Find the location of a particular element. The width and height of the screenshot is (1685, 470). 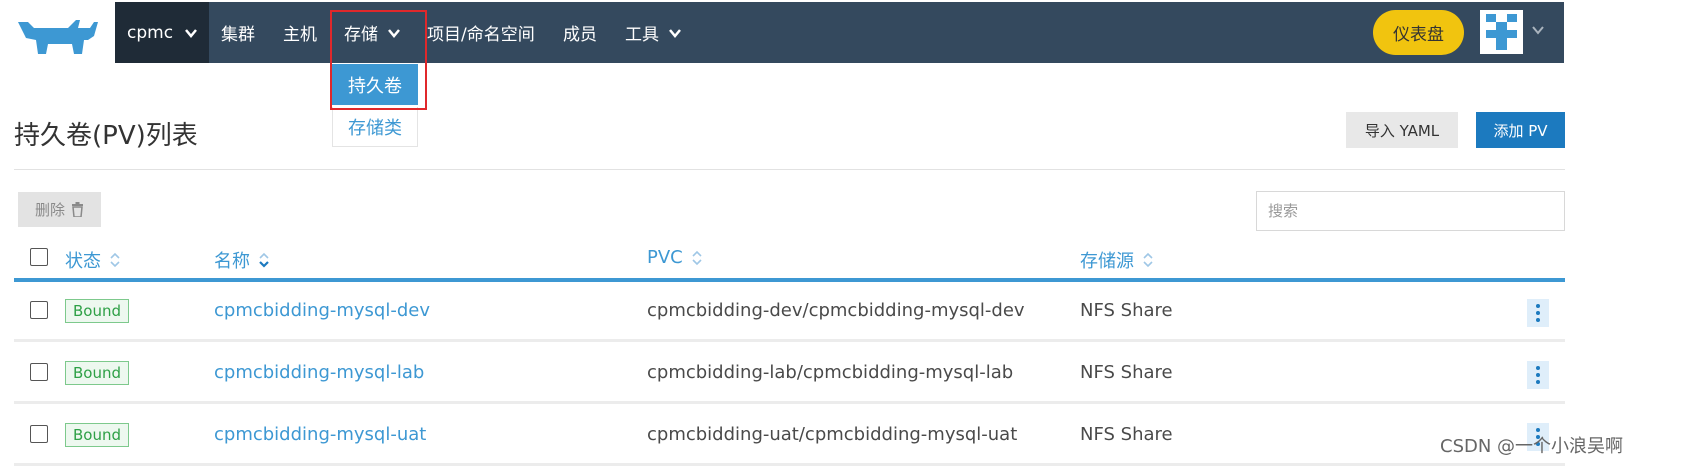

column-header-source: 存储源 is located at coordinates (1117, 260).